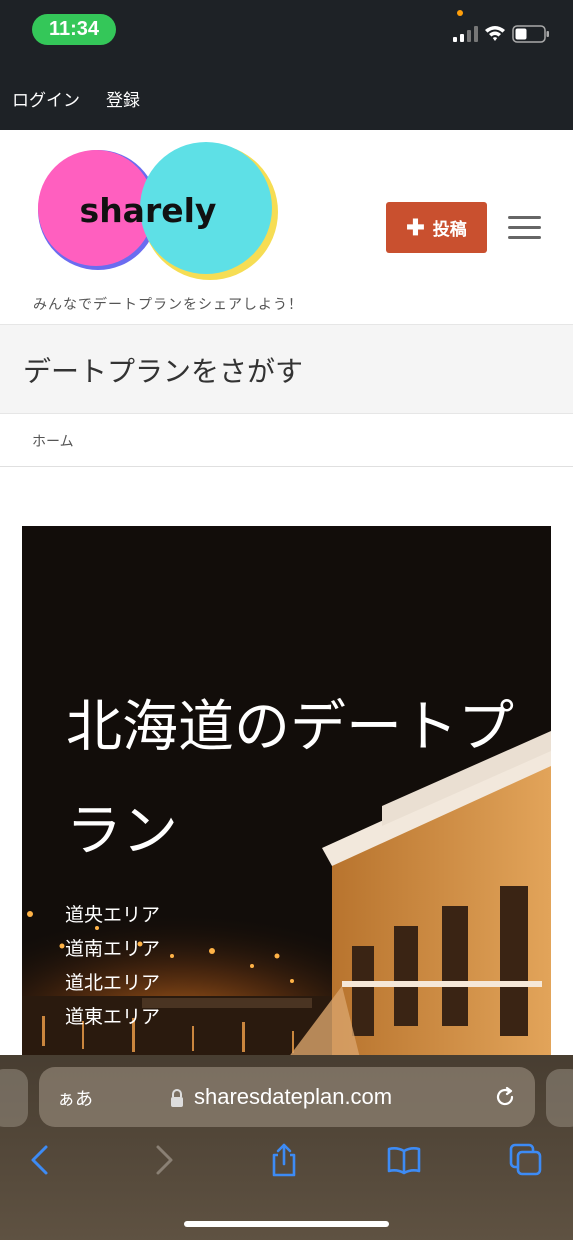 This screenshot has width=573, height=1240. What do you see at coordinates (290, 779) in the screenshot?
I see `hero-title: 北海道のデートプラン` at bounding box center [290, 779].